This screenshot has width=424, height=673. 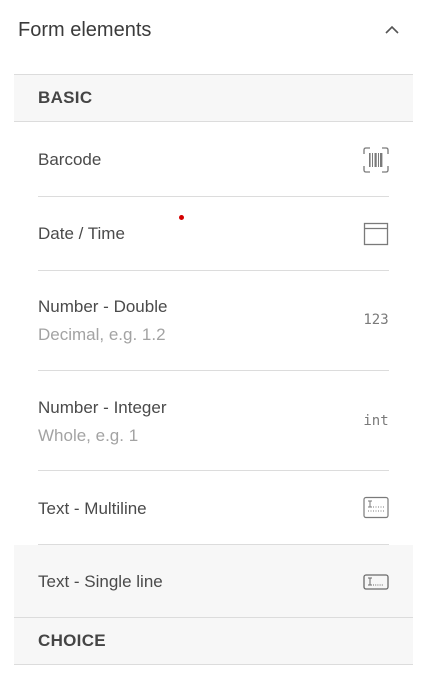 I want to click on form-elements-header: Form elements, so click(x=212, y=32).